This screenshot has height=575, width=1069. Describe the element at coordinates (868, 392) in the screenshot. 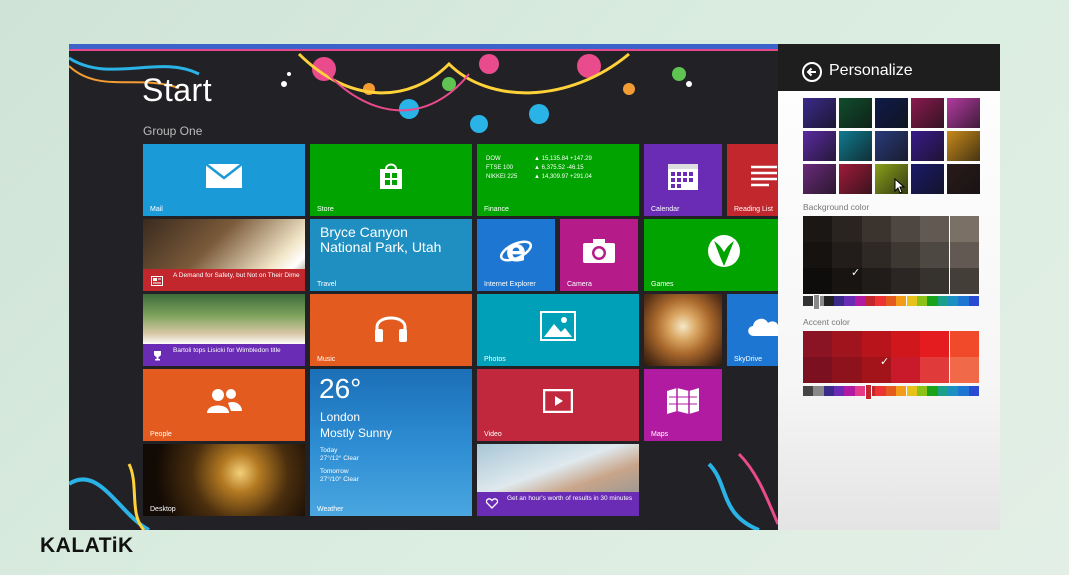

I see `accent-hue-selector` at that location.